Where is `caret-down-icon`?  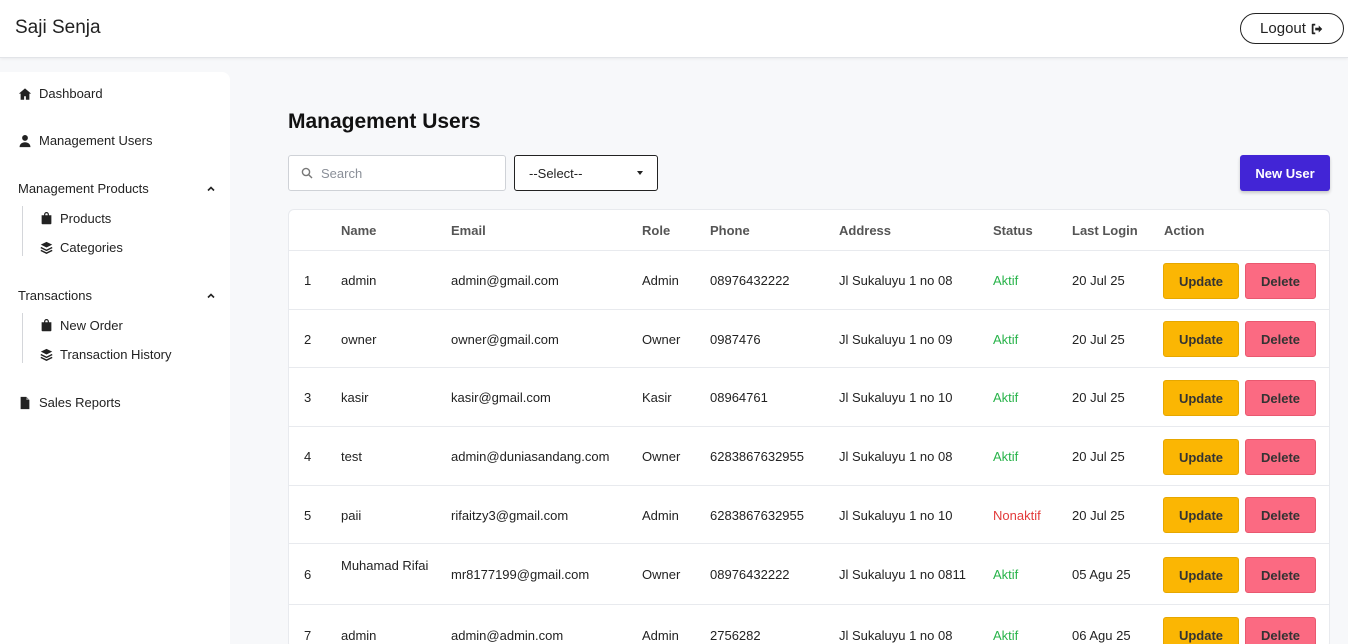
caret-down-icon is located at coordinates (640, 173).